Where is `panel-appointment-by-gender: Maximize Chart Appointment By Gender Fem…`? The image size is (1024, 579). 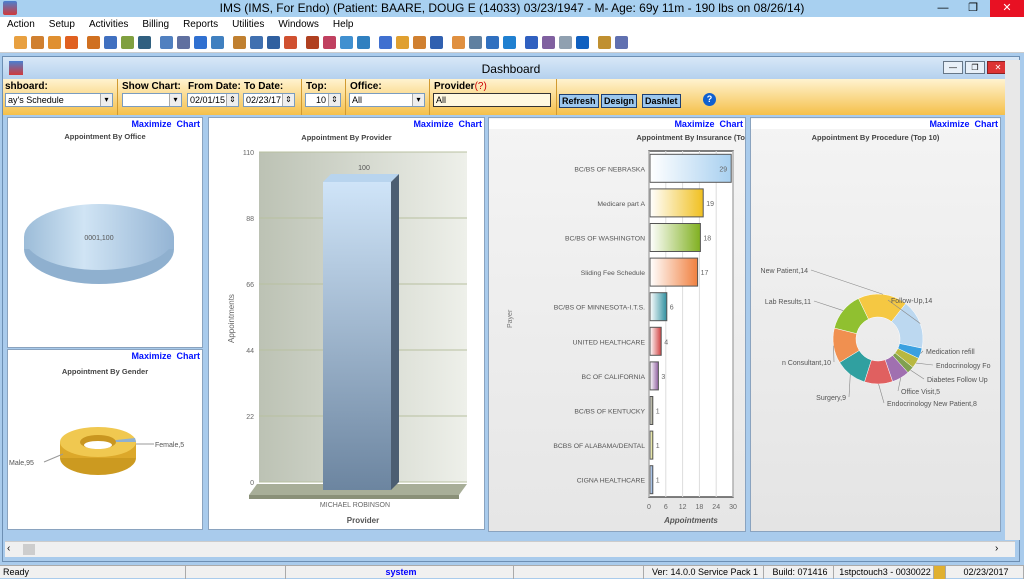
panel-appointment-by-gender: Maximize Chart Appointment By Gender Fem… is located at coordinates (105, 439).